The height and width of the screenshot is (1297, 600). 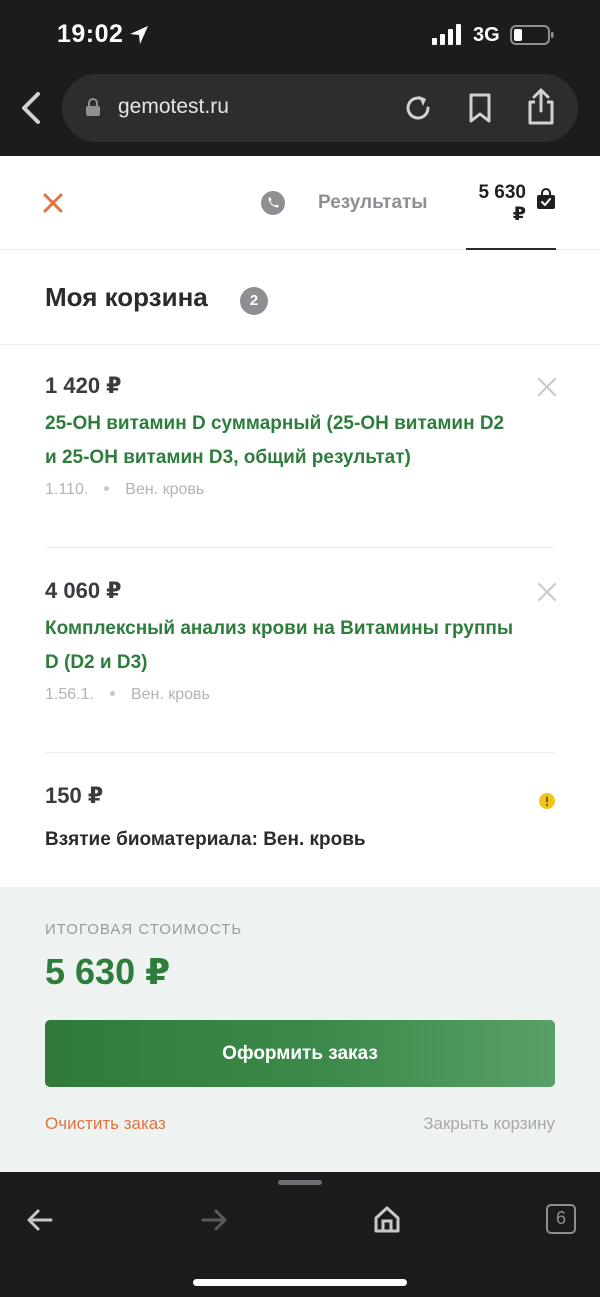 What do you see at coordinates (546, 198) in the screenshot?
I see `shopping-bag-icon` at bounding box center [546, 198].